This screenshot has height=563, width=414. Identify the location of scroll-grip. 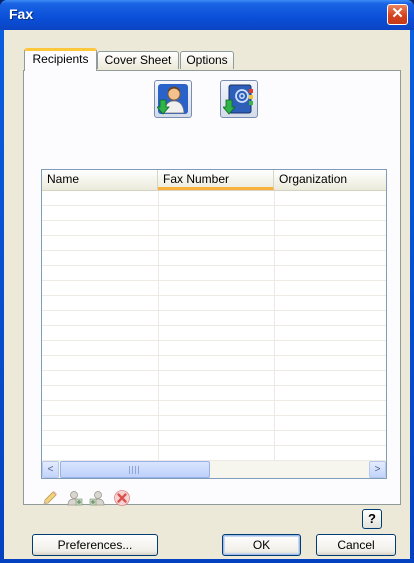
(135, 470).